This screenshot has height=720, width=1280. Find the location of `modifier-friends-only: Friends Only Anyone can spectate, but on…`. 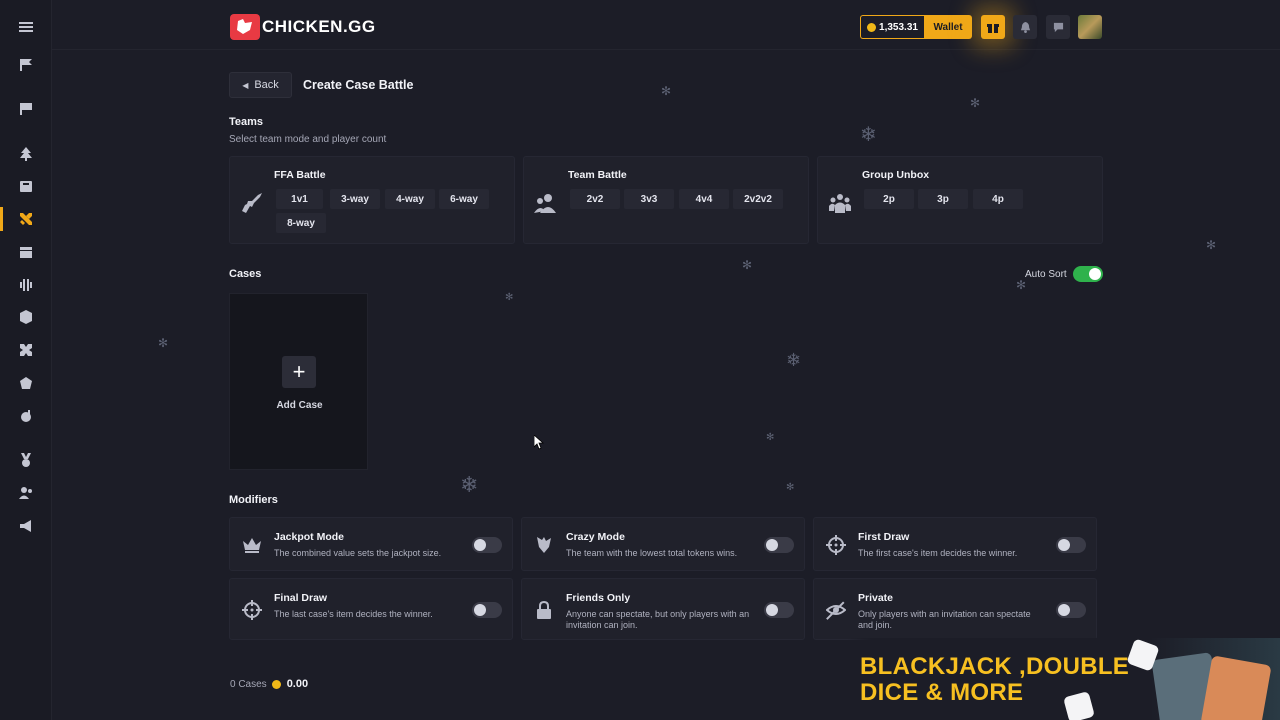

modifier-friends-only: Friends Only Anyone can spectate, but on… is located at coordinates (663, 609).